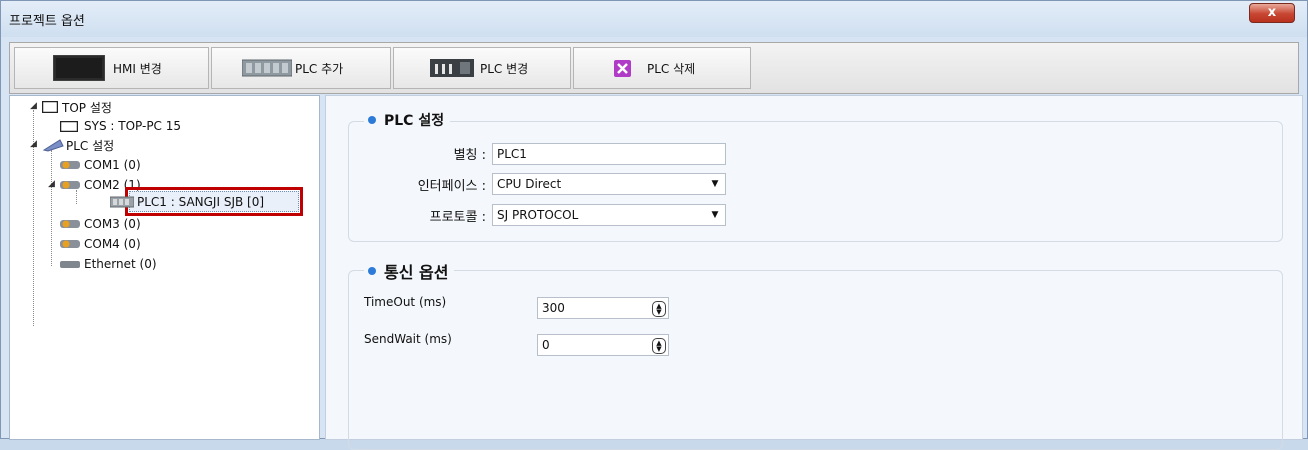 The width and height of the screenshot is (1308, 450). What do you see at coordinates (50, 107) in the screenshot?
I see `top-panel-icon` at bounding box center [50, 107].